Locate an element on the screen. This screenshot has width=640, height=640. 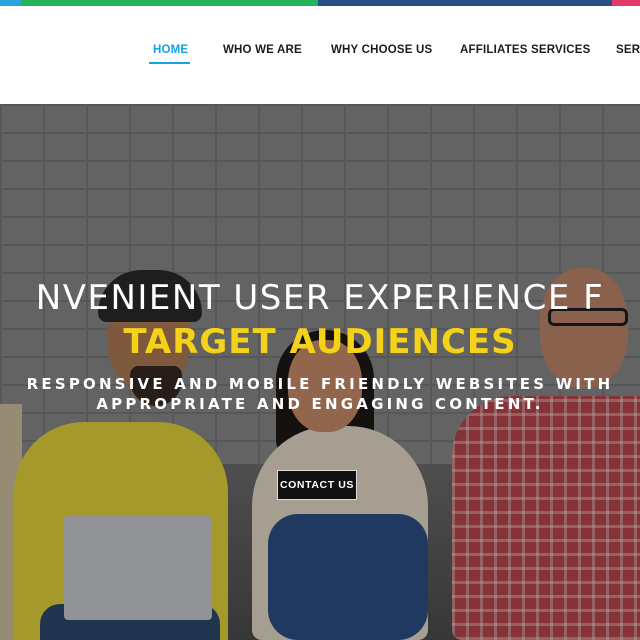
hero-highlight: TARGET AUDIENCES is located at coordinates (320, 342).